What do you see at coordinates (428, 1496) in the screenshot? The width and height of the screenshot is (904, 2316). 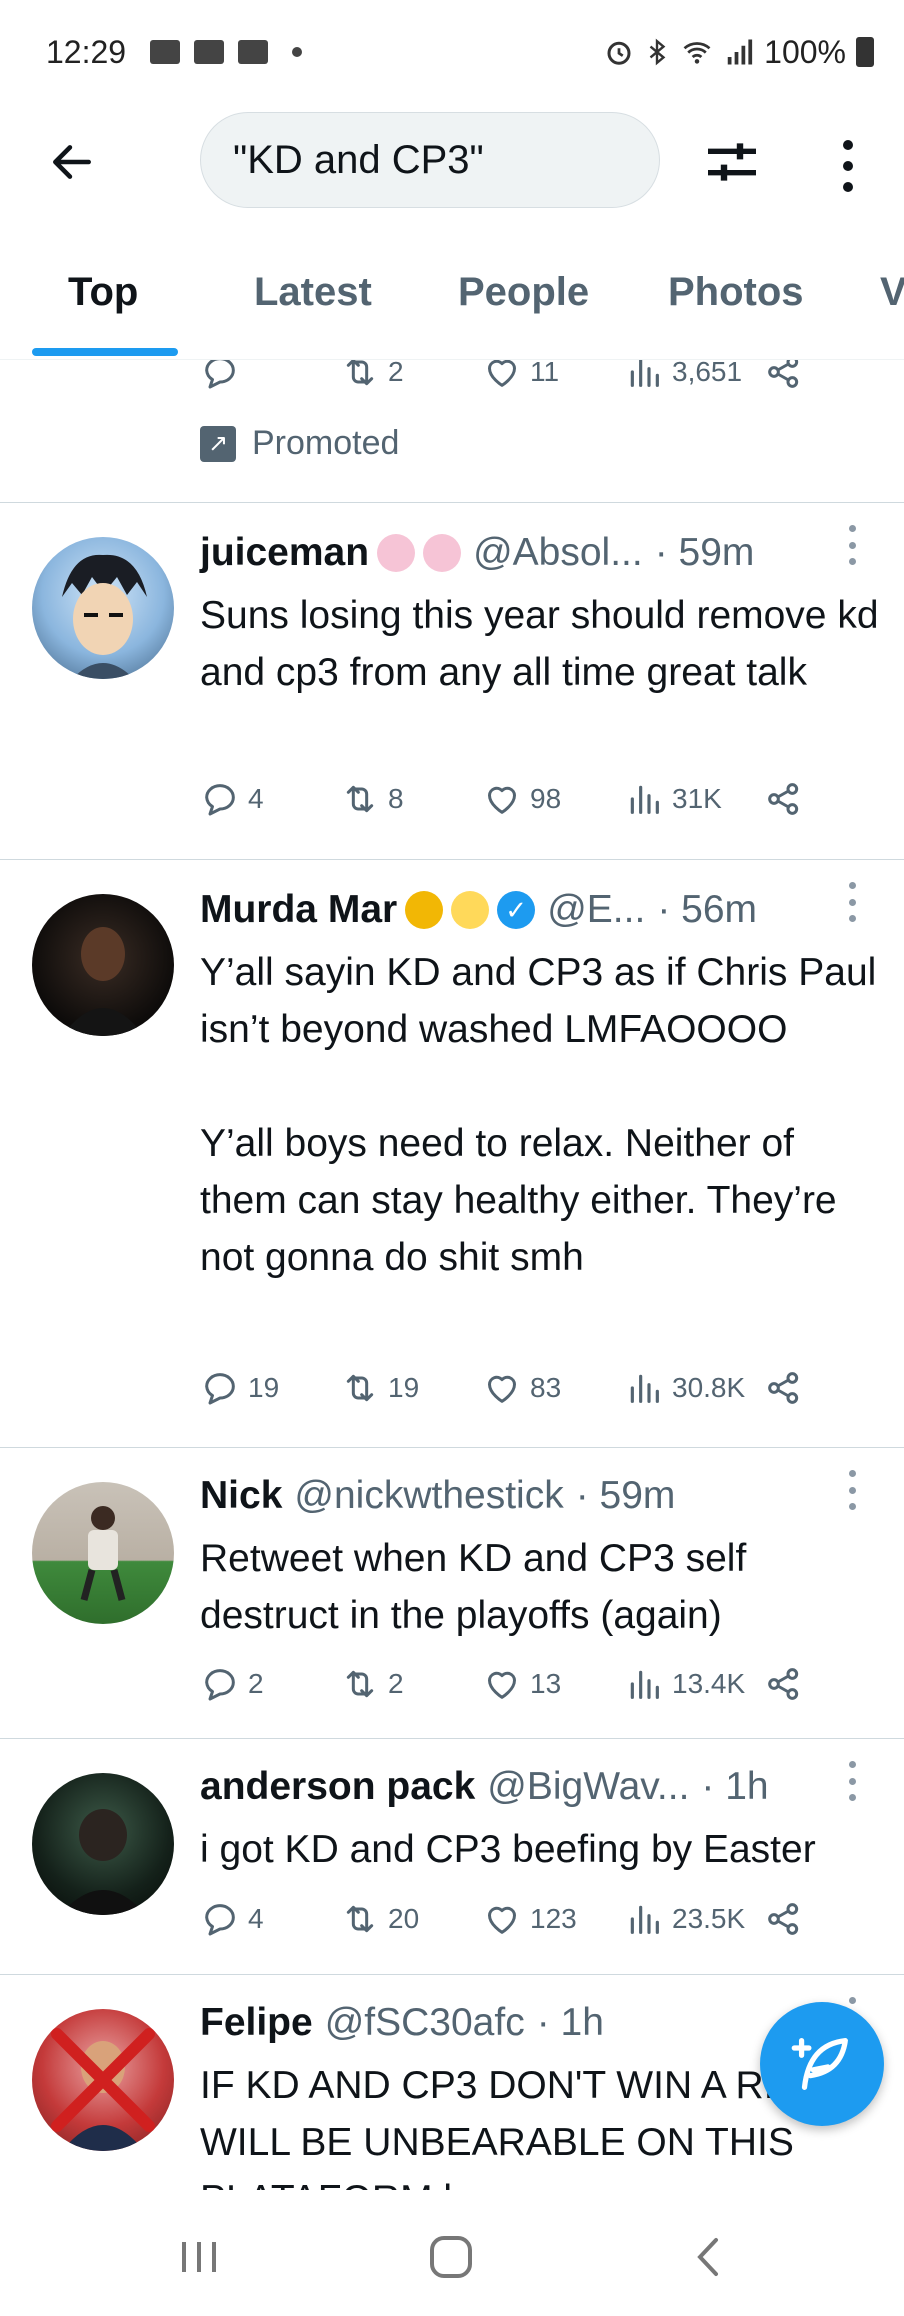 I see `author-handle: @nickwthestick` at bounding box center [428, 1496].